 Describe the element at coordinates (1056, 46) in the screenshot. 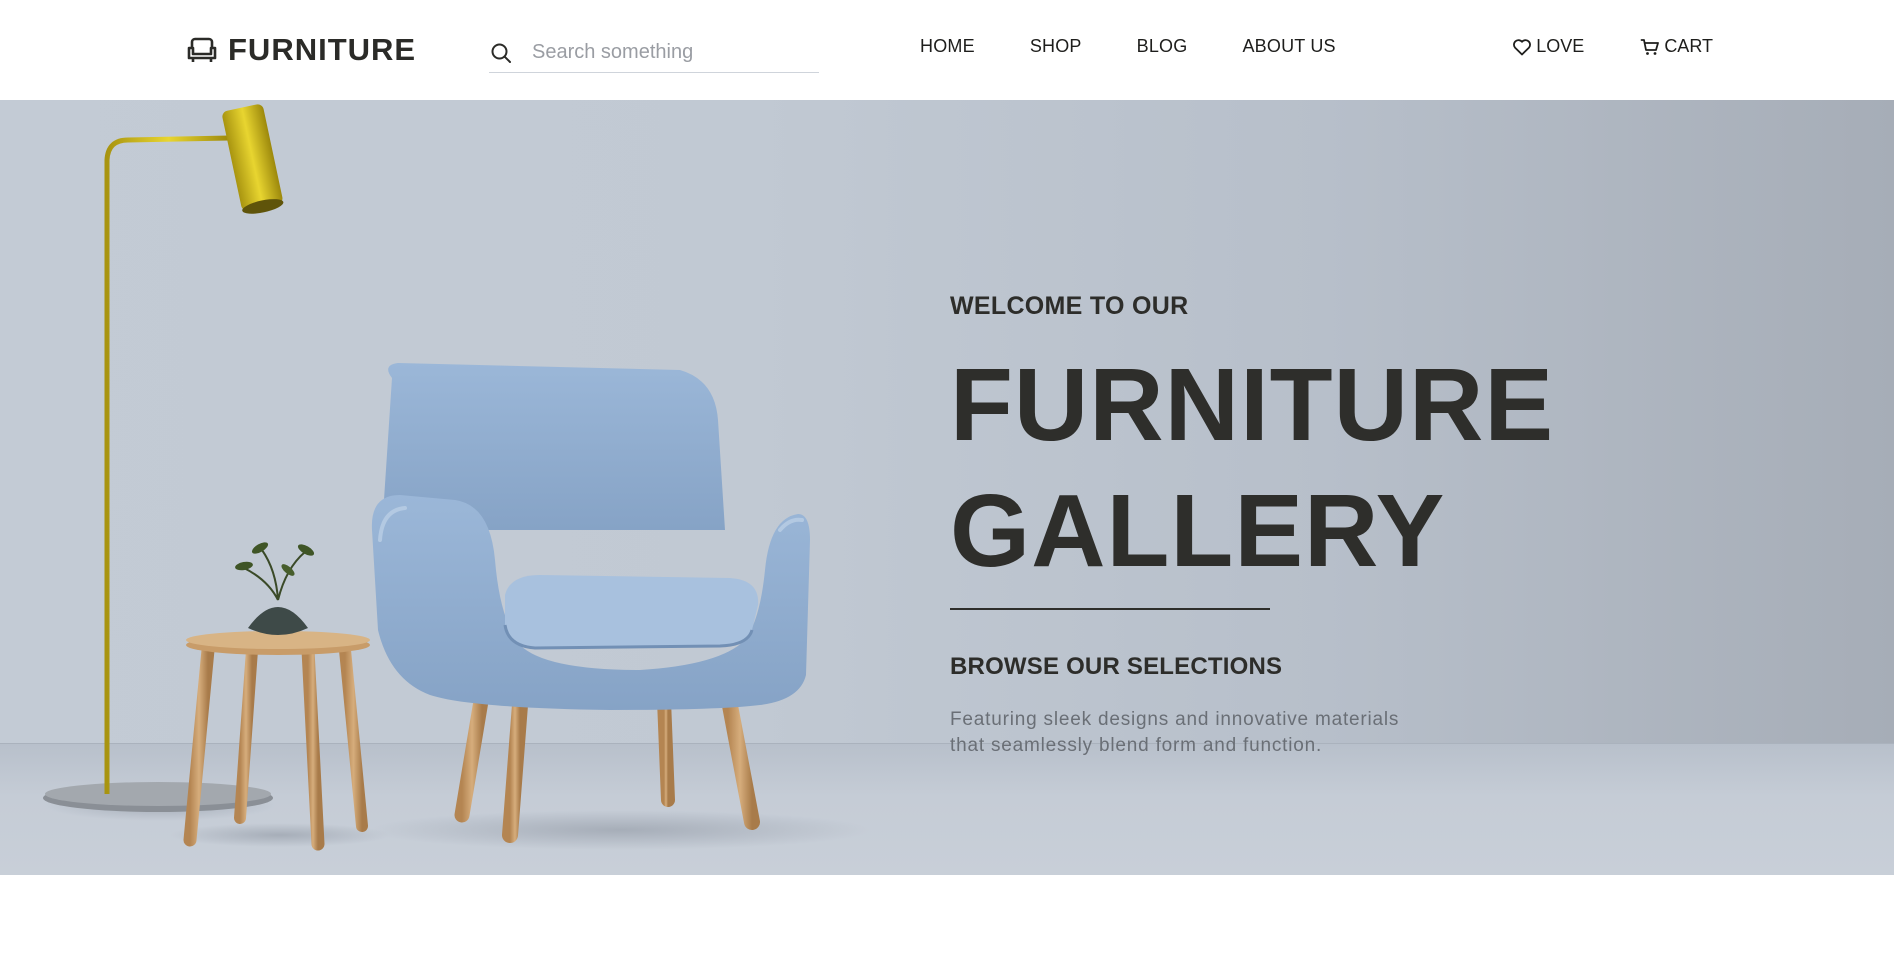

I see `nav-shop: SHOP` at that location.